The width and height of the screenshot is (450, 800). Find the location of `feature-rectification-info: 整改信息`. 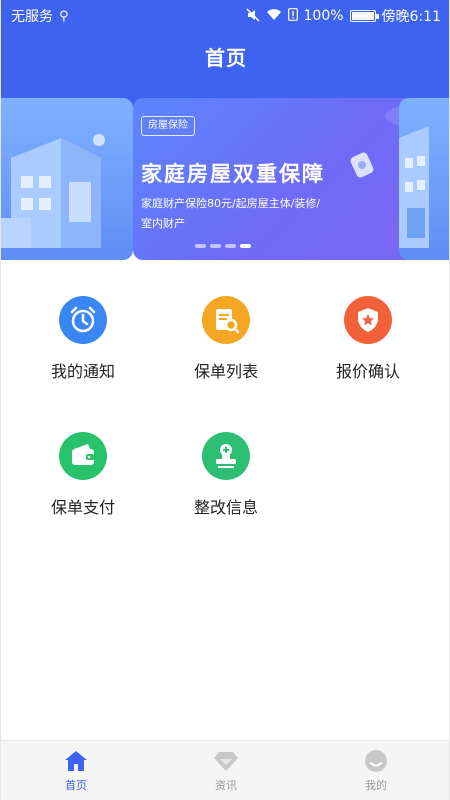

feature-rectification-info: 整改信息 is located at coordinates (226, 475).